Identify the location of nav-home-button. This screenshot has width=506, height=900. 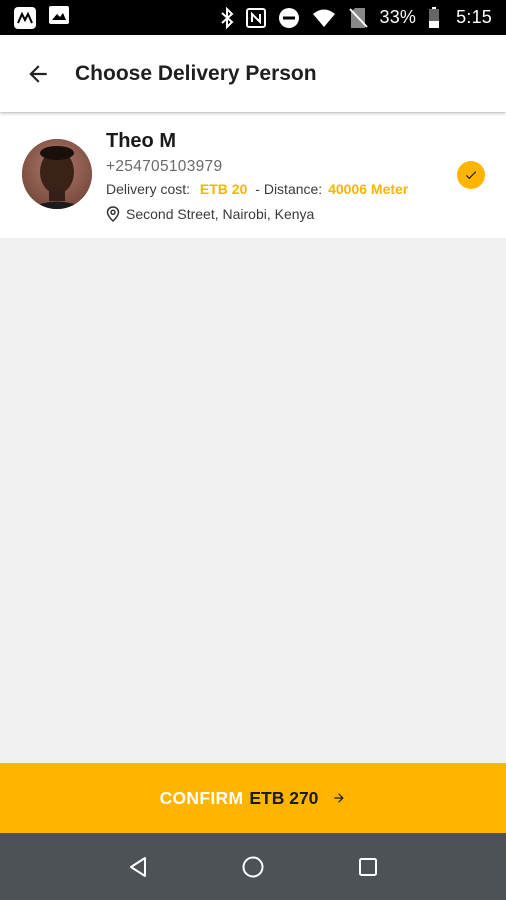
(253, 867).